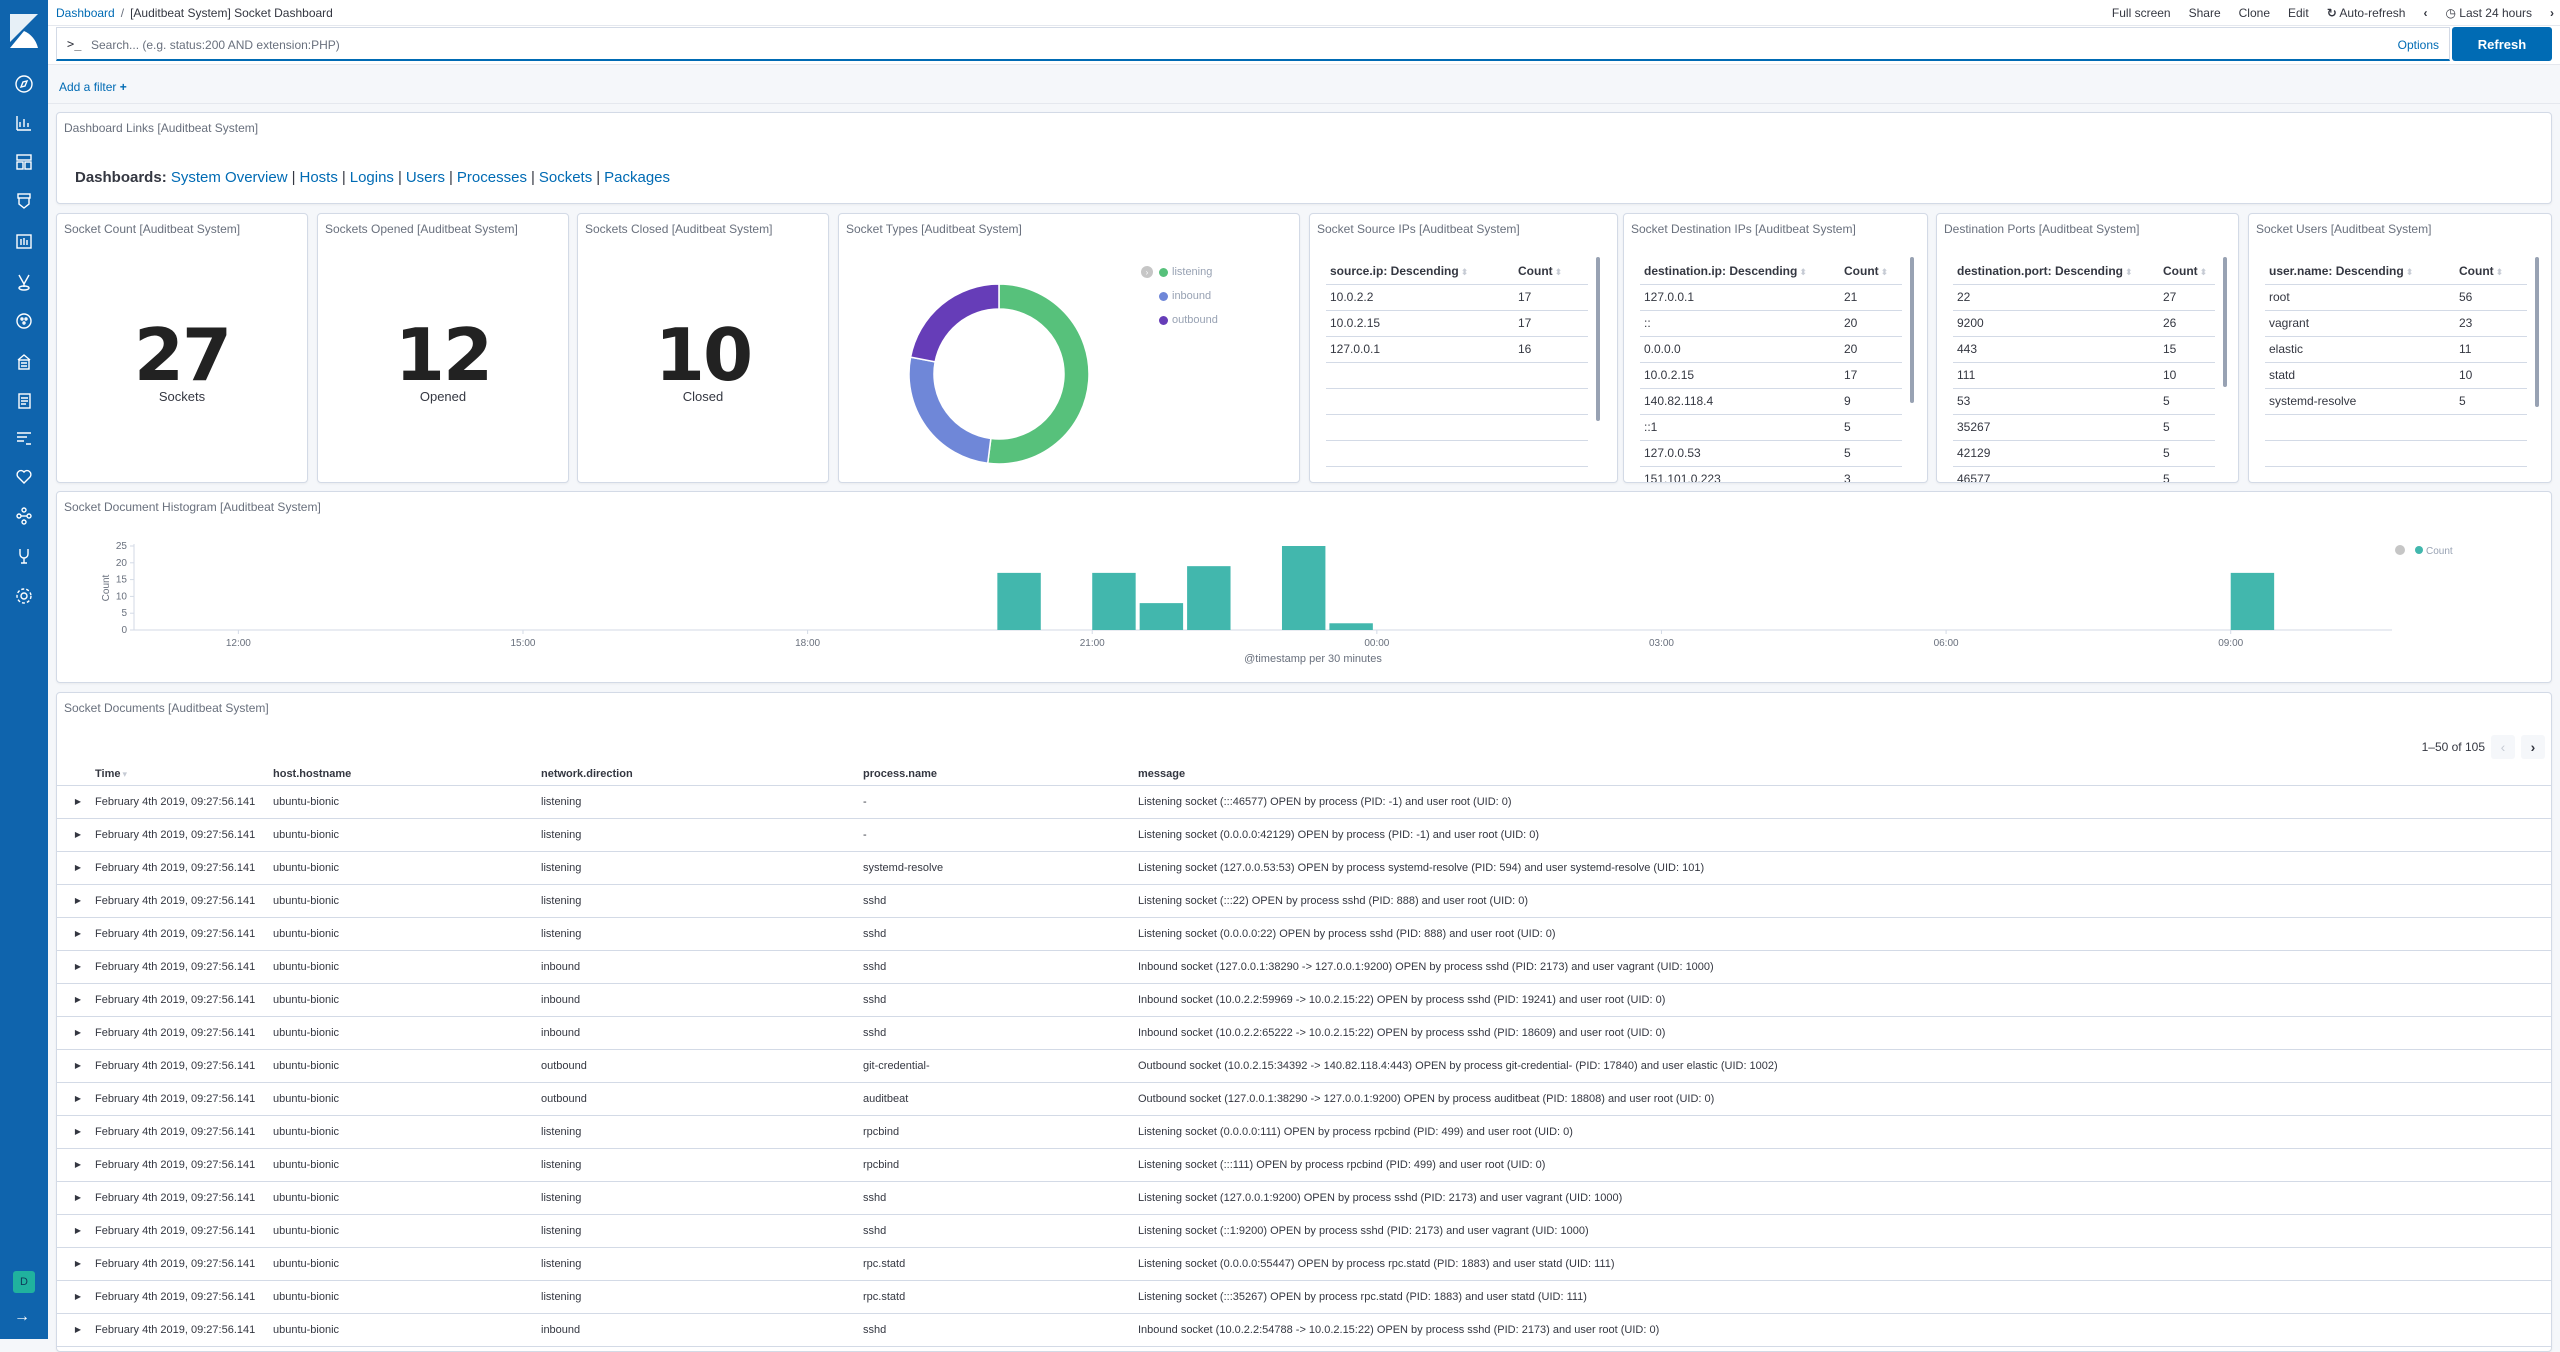 This screenshot has width=2560, height=1352. What do you see at coordinates (2056, 349) in the screenshot?
I see `term-cell: 443` at bounding box center [2056, 349].